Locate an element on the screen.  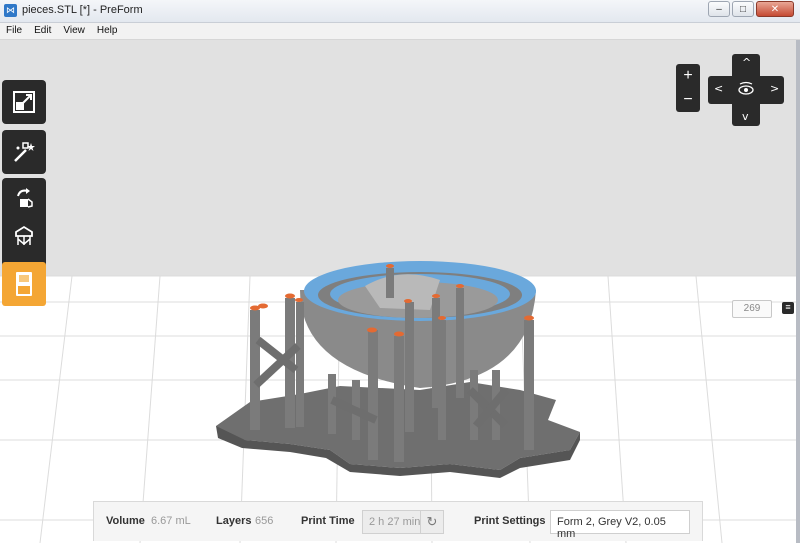
eye-rotate-icon is located at coordinates (746, 90).